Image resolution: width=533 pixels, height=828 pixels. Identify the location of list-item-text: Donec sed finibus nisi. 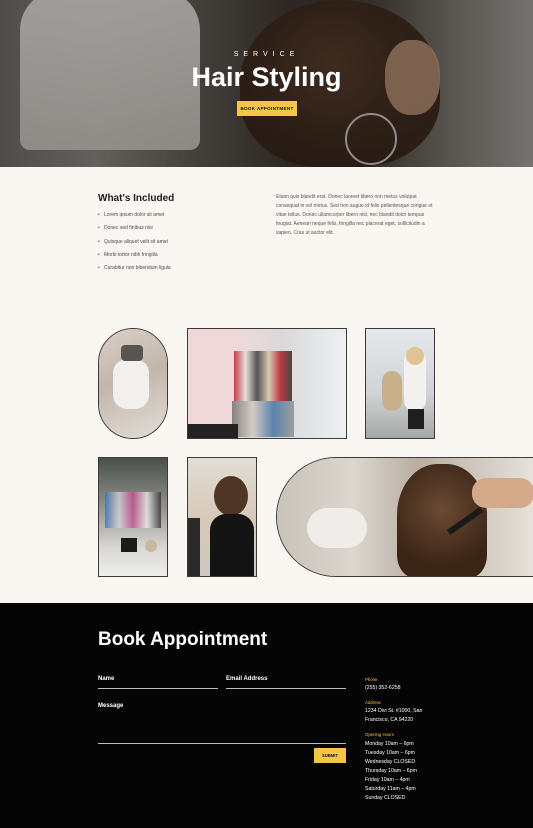
(128, 228).